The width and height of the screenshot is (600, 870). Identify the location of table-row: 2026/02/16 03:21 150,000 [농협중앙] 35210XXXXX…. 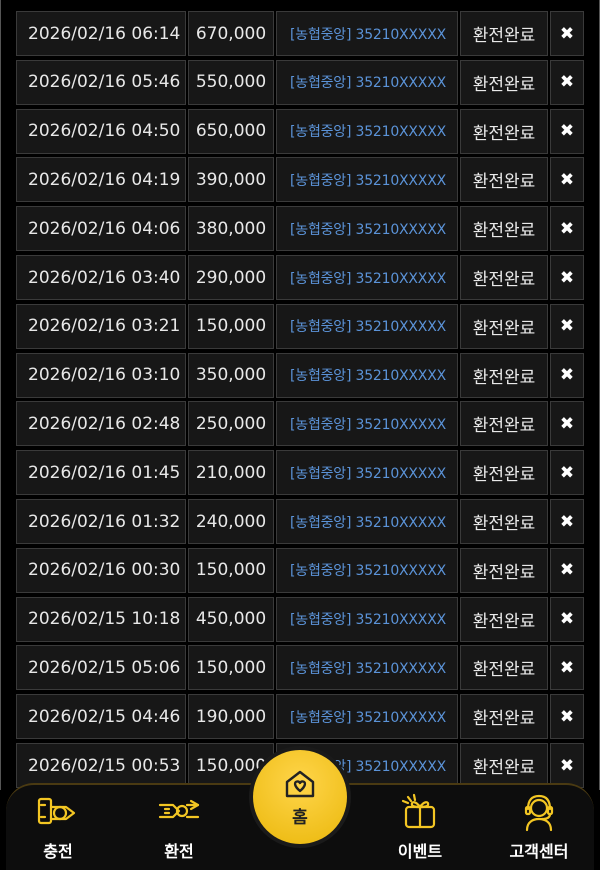
(300, 326).